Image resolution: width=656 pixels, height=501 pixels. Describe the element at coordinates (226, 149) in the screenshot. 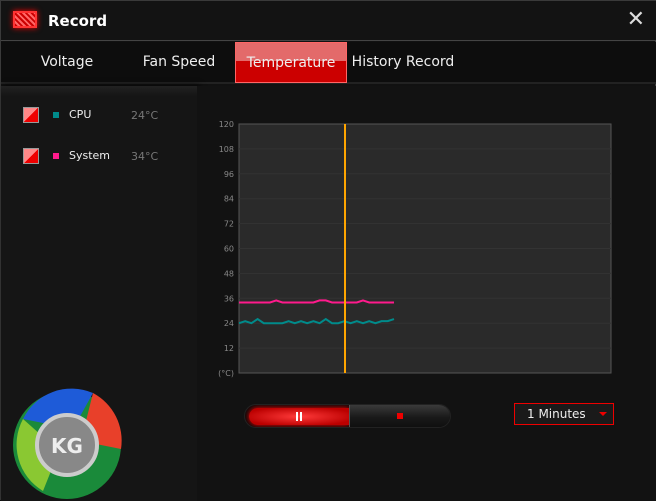

I see `y-tick-label: 108` at that location.